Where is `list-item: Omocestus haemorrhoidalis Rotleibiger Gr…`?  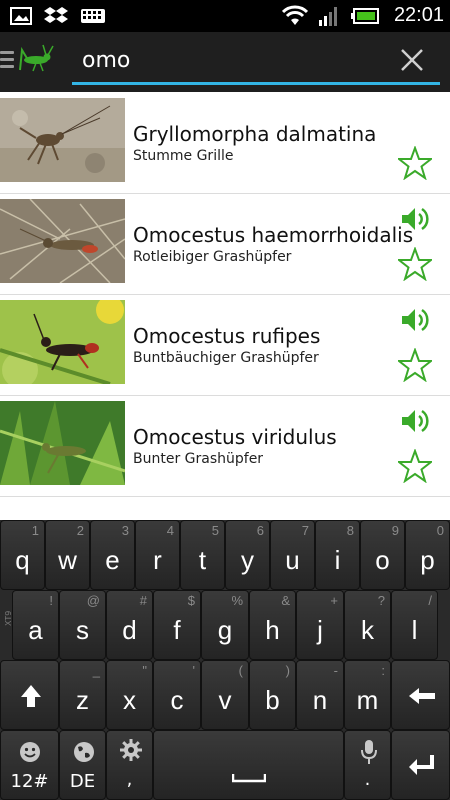 list-item: Omocestus haemorrhoidalis Rotleibiger Gr… is located at coordinates (225, 244).